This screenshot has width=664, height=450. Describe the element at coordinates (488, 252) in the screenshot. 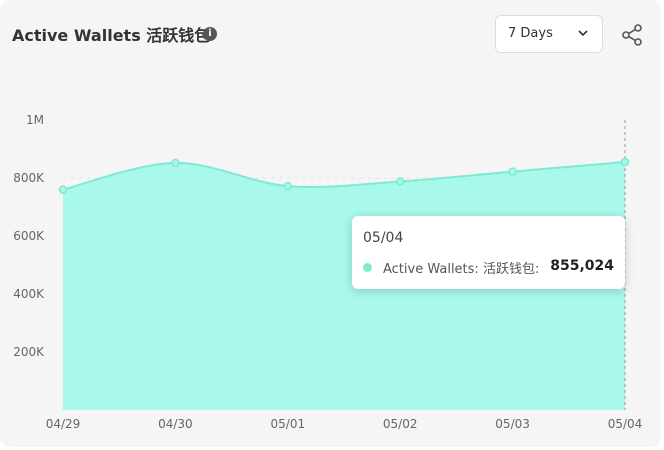

I see `chart-tooltip: 05/04 Active Wallets: 活跃钱包: 855,024` at that location.